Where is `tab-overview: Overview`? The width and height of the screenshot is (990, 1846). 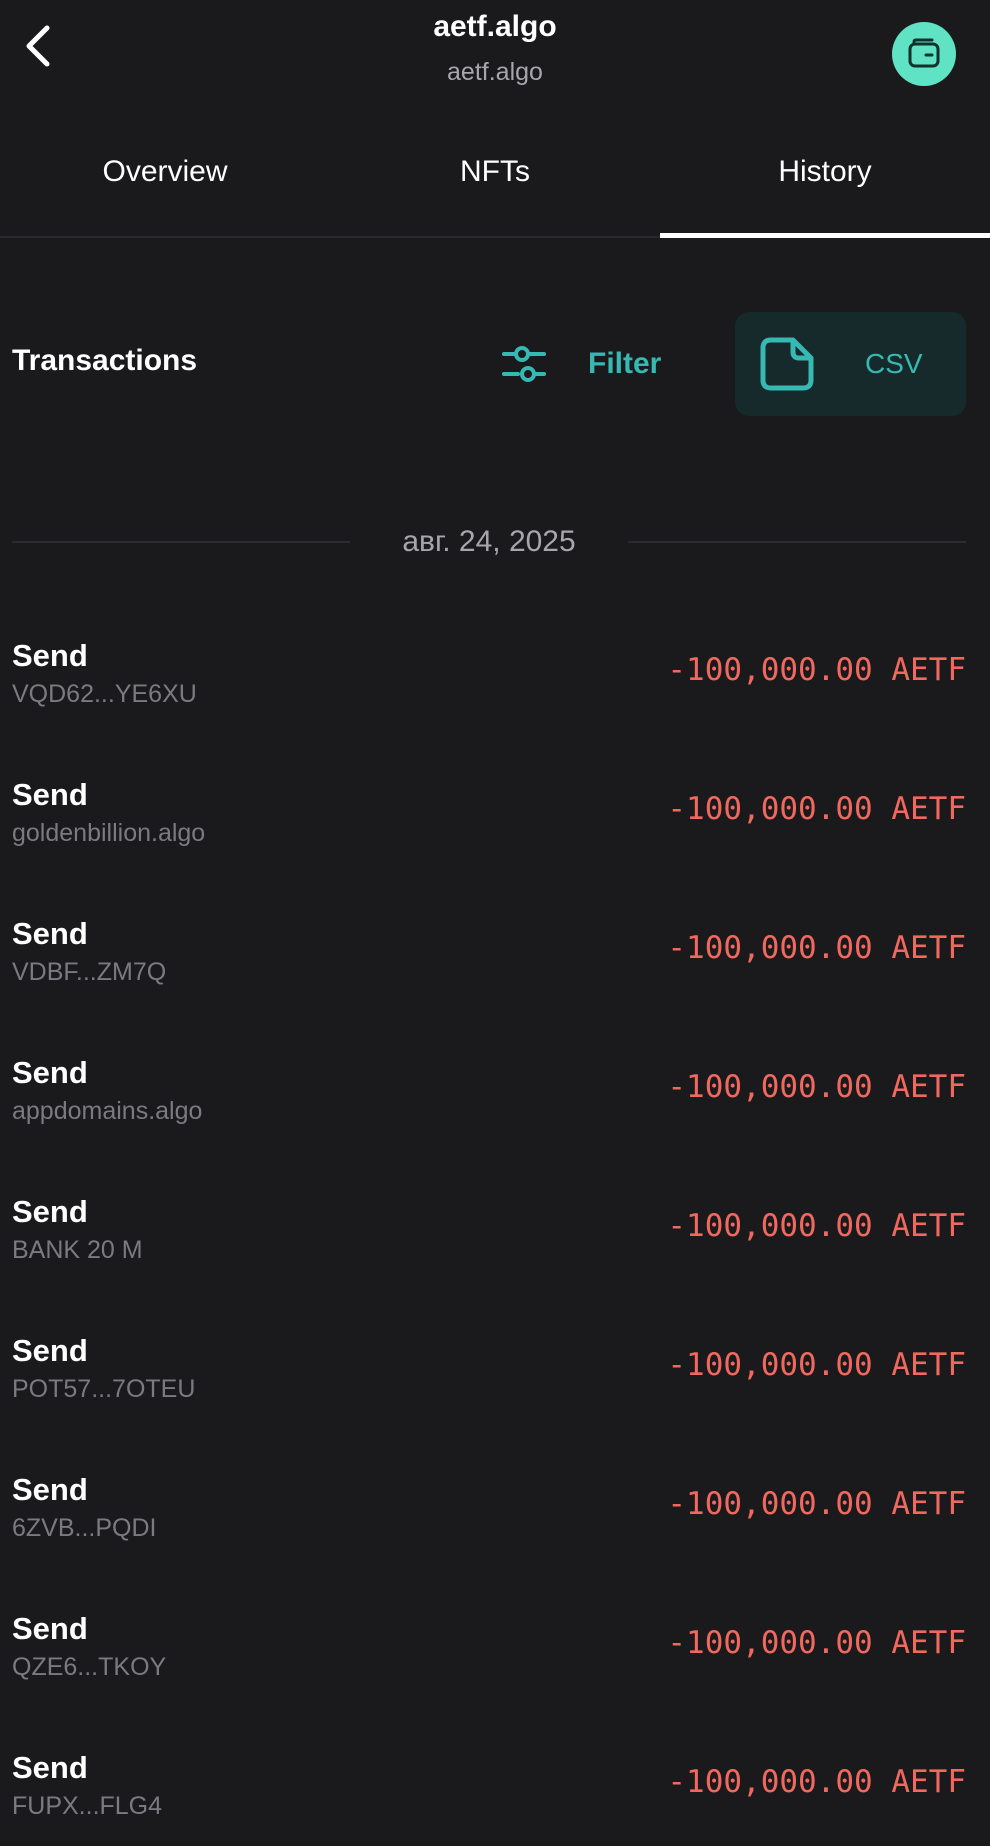 tab-overview: Overview is located at coordinates (165, 178).